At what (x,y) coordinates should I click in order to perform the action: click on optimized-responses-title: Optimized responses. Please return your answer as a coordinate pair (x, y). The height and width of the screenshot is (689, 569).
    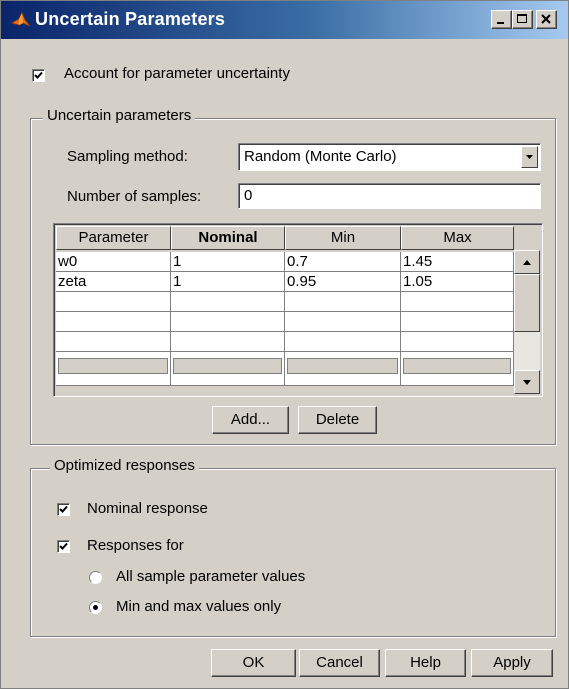
    Looking at the image, I should click on (124, 465).